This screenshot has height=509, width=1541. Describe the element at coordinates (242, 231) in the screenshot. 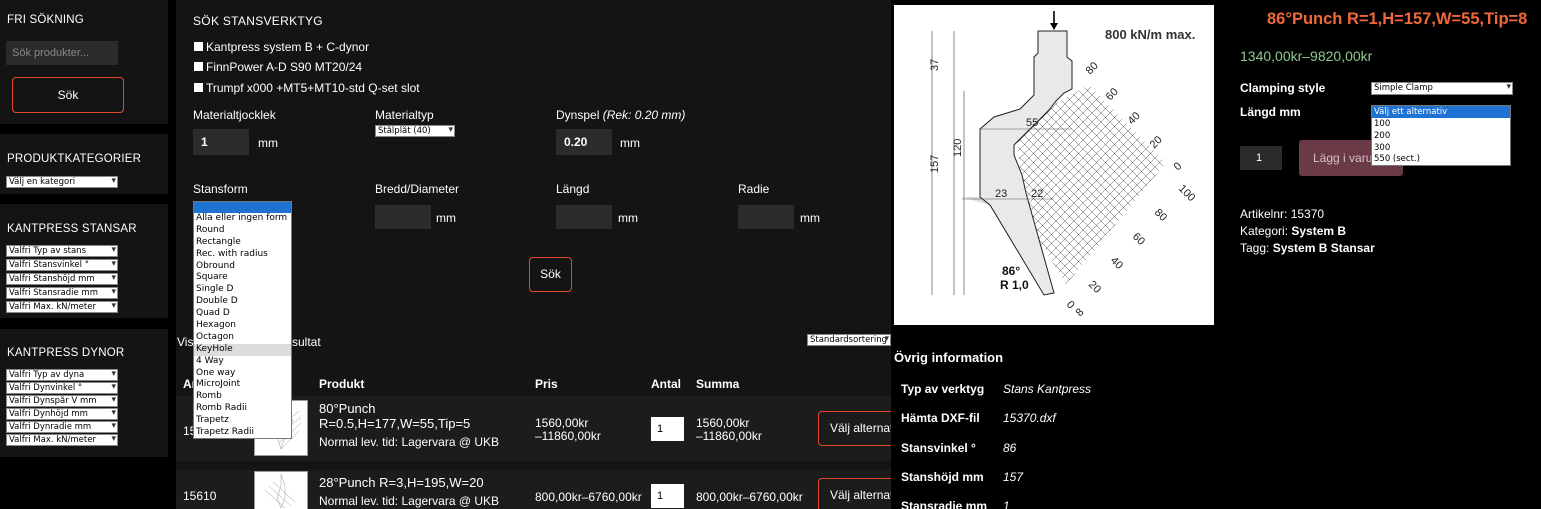

I see `shape-option: Round` at that location.